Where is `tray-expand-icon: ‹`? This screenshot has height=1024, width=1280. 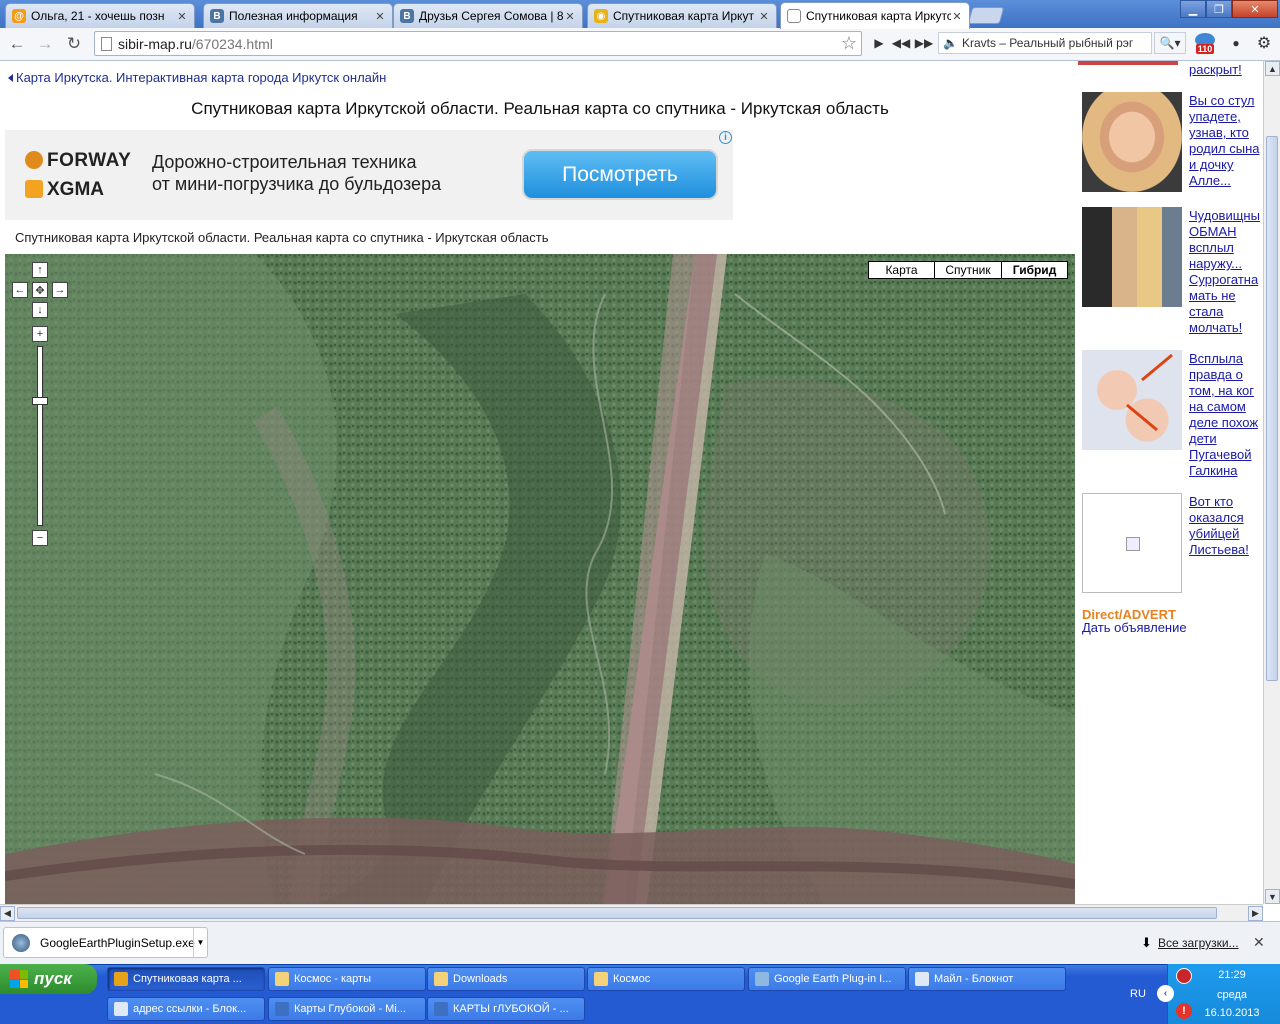 tray-expand-icon: ‹ is located at coordinates (1165, 993).